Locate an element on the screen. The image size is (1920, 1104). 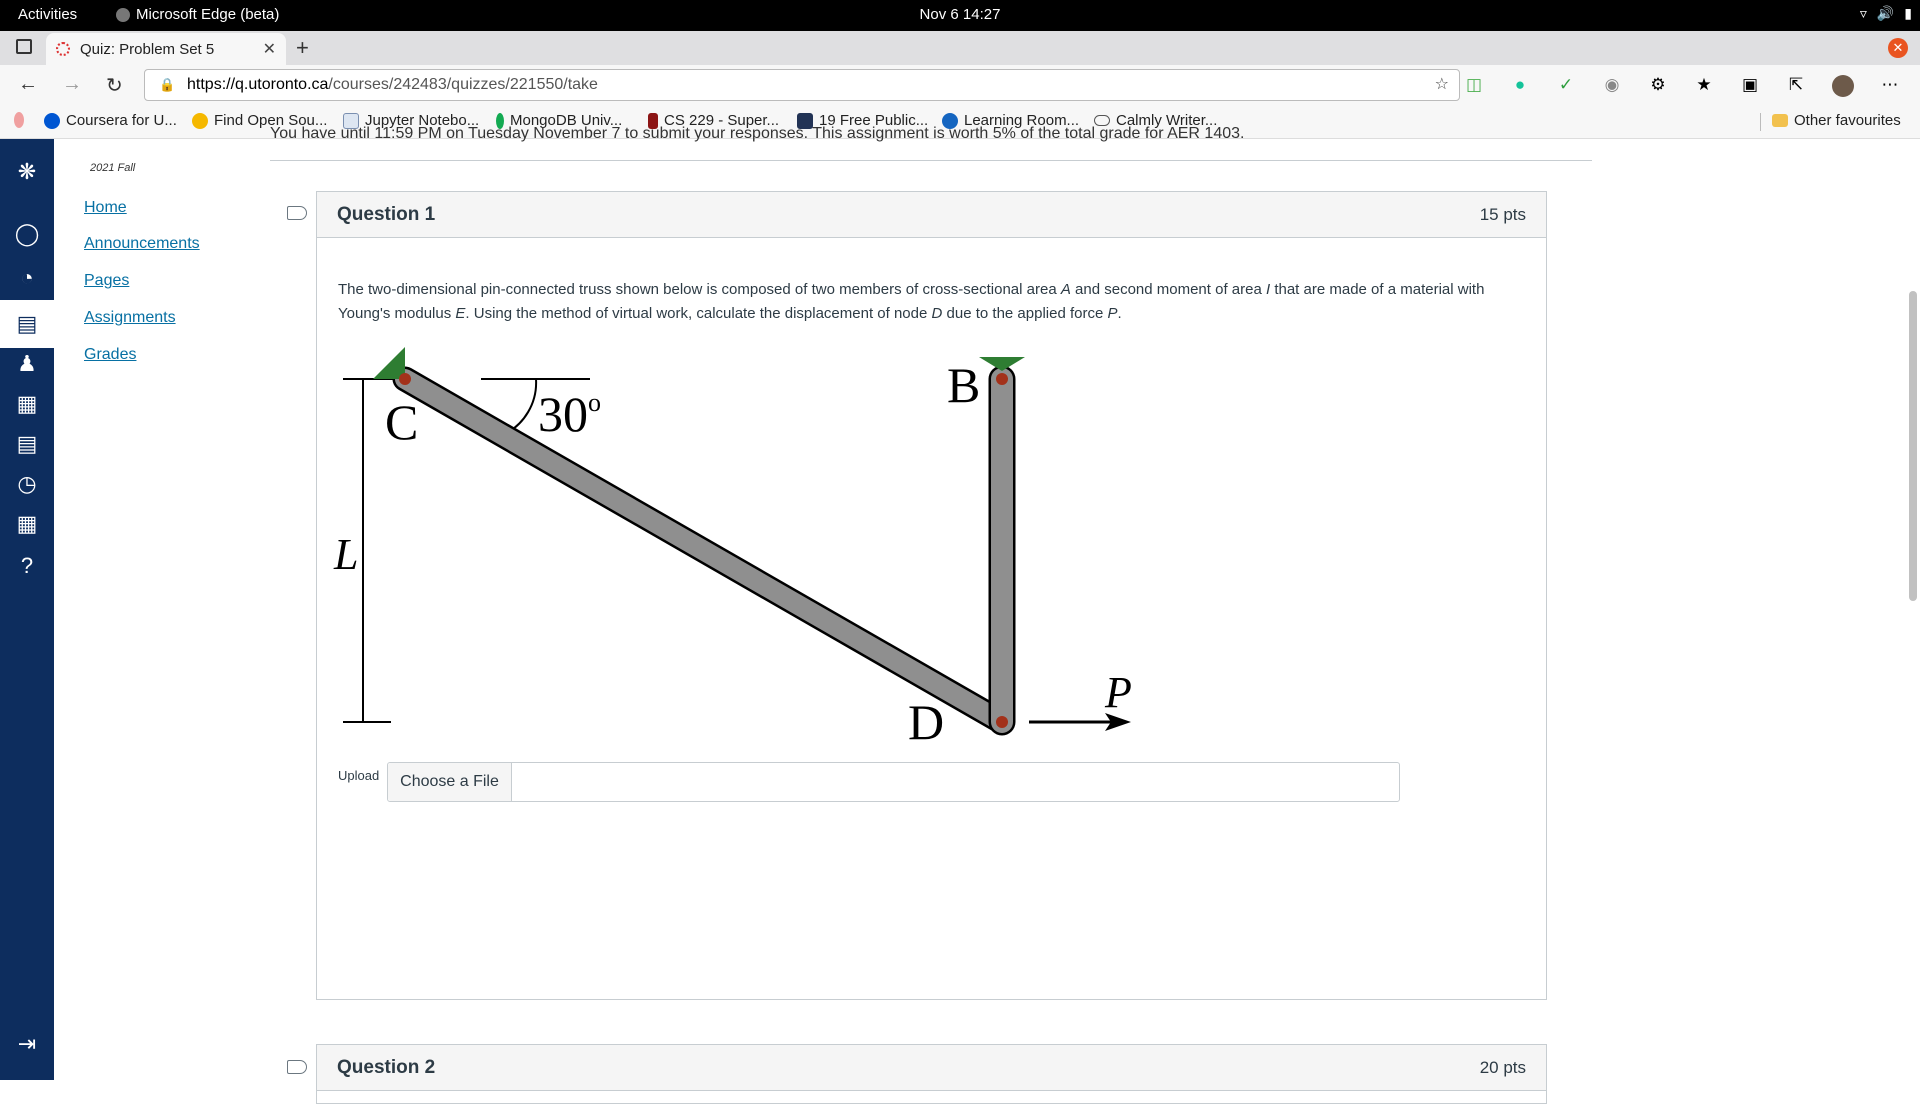
back-icon: ← is located at coordinates (28, 84).